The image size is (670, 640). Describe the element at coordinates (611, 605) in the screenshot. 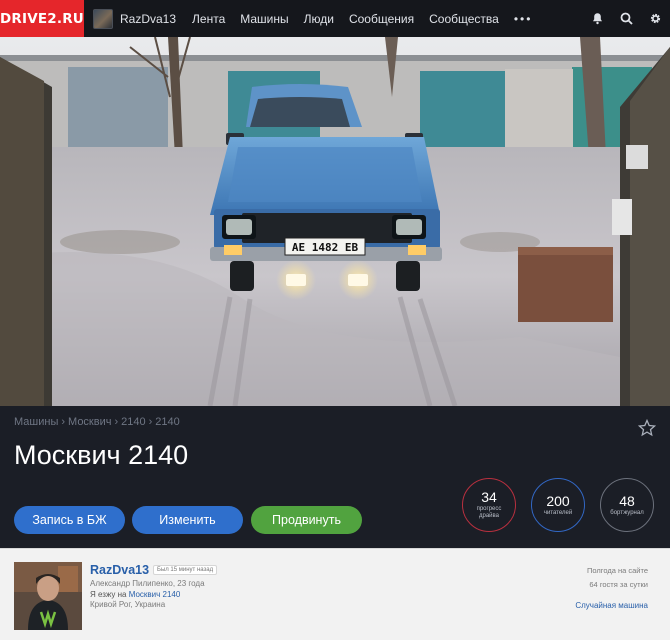

I see `random-car-link: Случайная машина` at that location.